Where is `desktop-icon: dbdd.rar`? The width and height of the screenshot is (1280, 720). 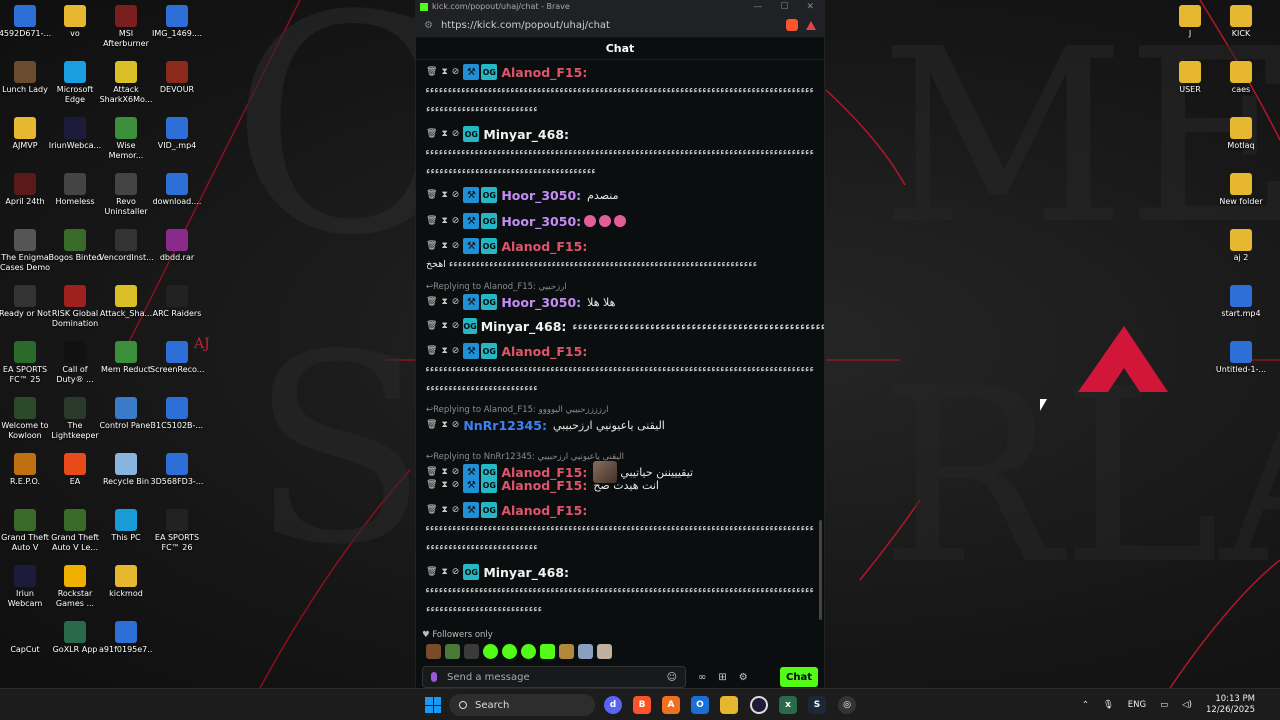
desktop-icon: dbdd.rar is located at coordinates (177, 246).